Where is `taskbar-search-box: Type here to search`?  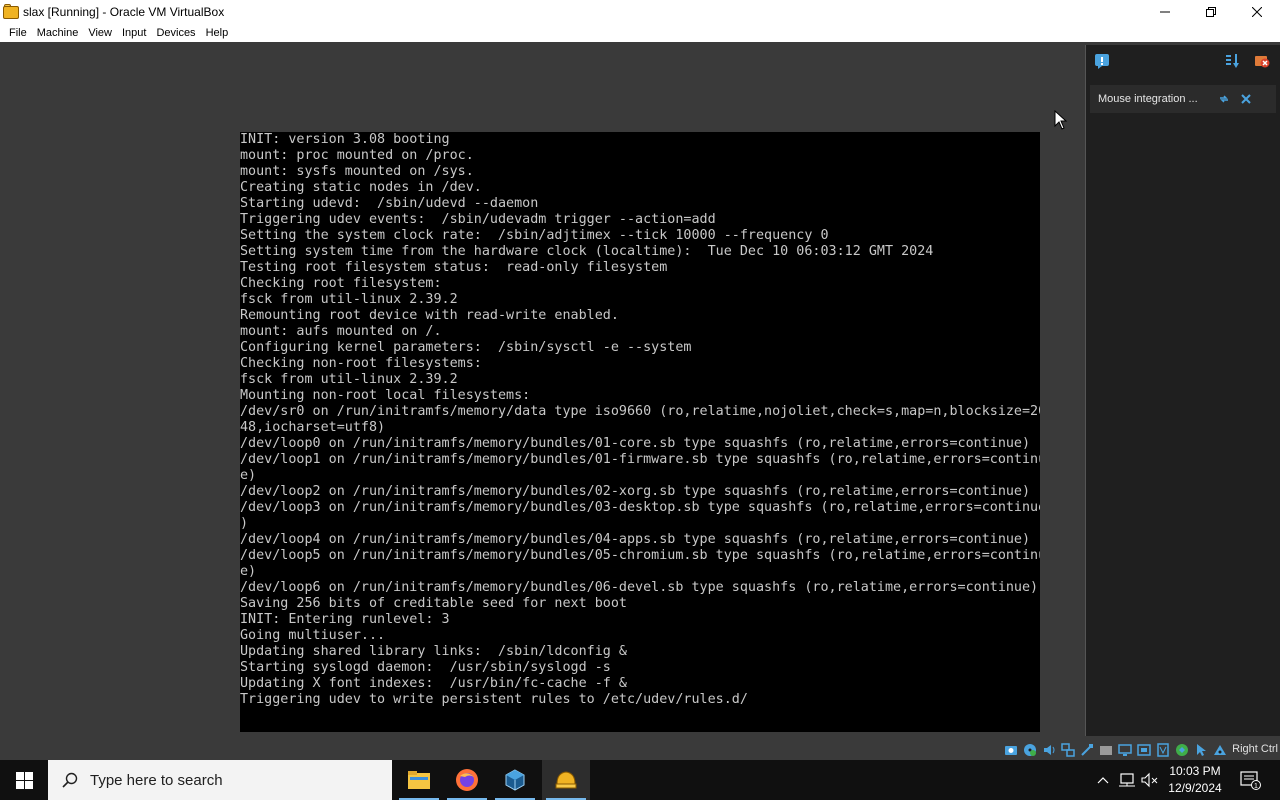
taskbar-search-box: Type here to search is located at coordinates (220, 780).